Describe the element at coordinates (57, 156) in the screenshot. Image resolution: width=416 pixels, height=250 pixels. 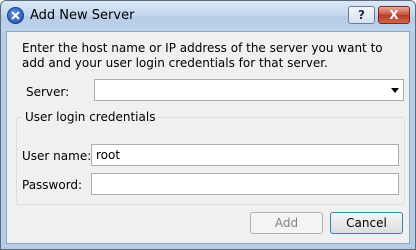
I see `username-label: User name:` at that location.